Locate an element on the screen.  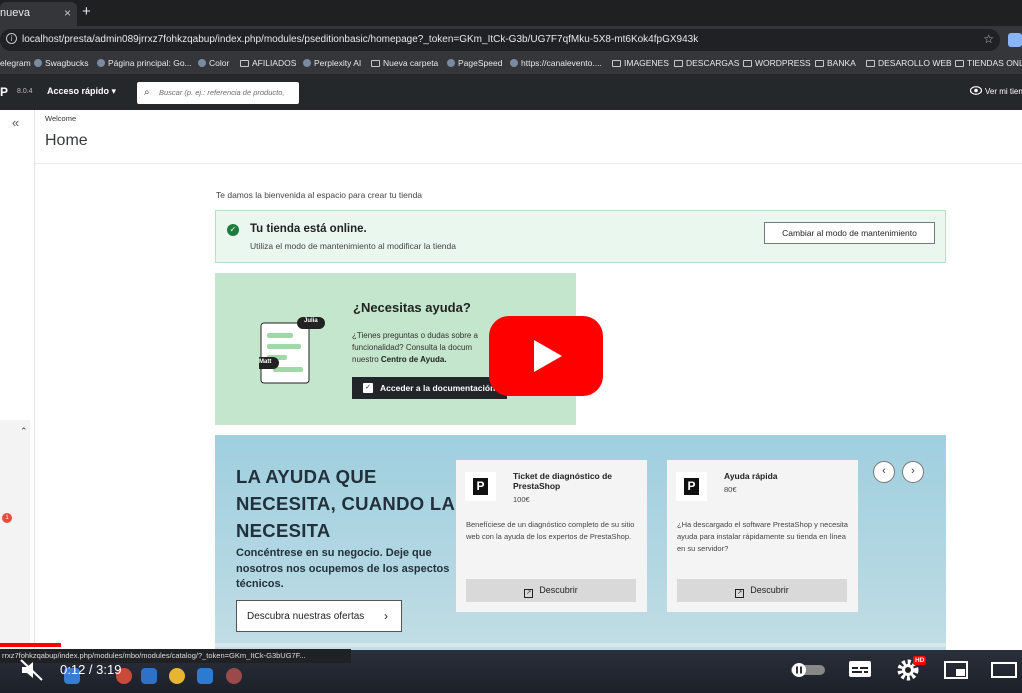
perplexity-icon is located at coordinates (307, 63).